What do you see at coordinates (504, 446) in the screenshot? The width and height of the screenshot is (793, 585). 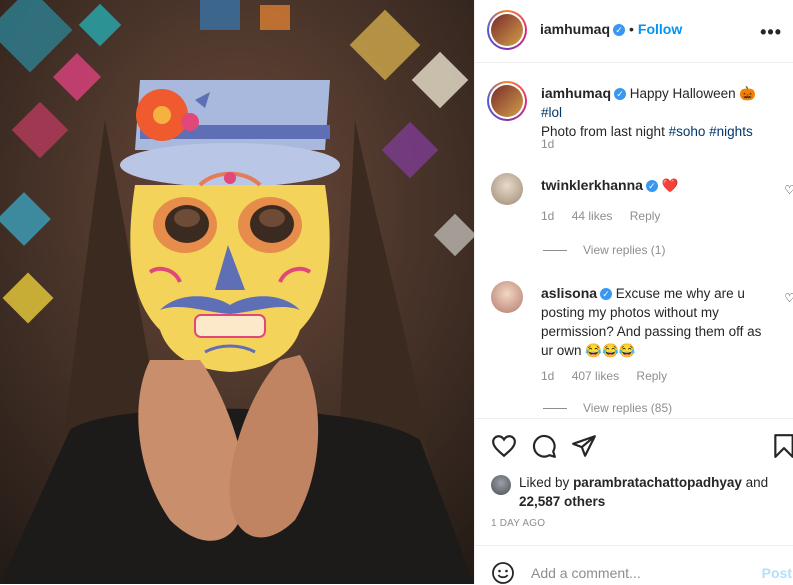 I see `heart-icon` at bounding box center [504, 446].